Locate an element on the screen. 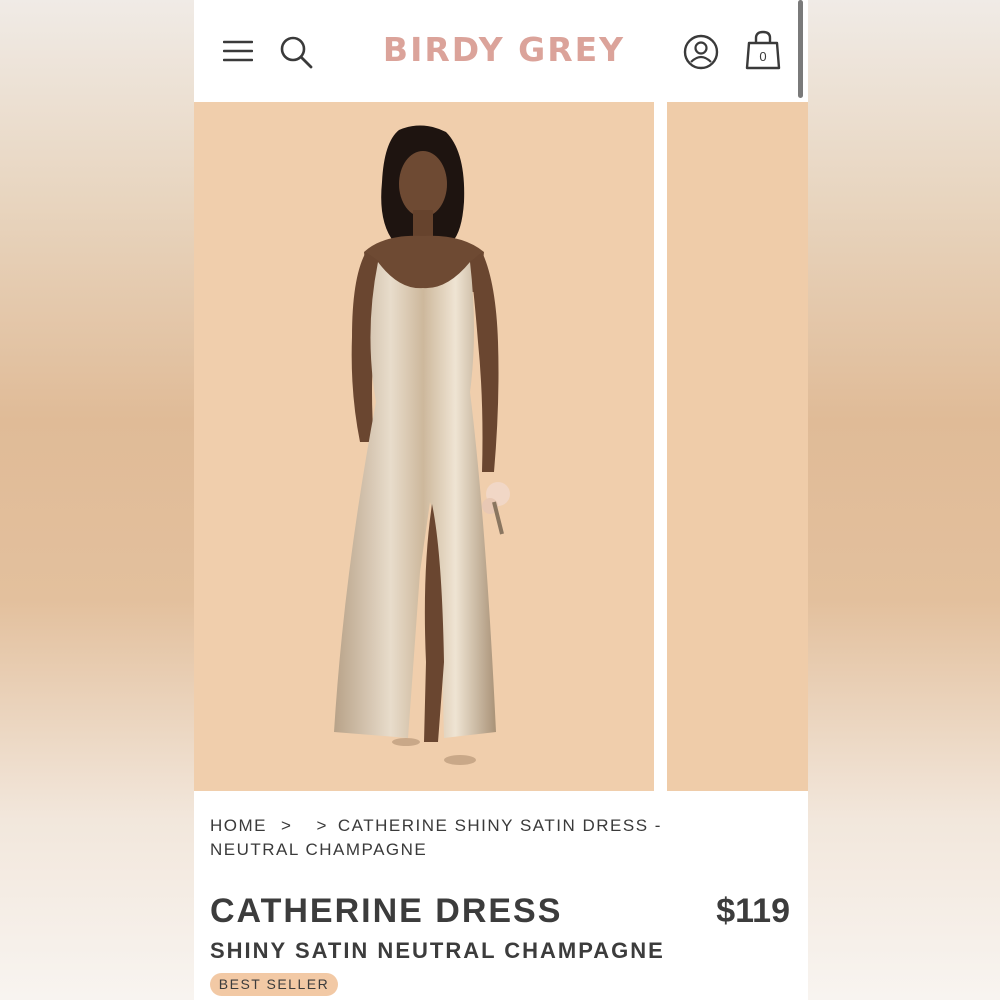 The image size is (1000, 1000). breadcrumb-home: HOME is located at coordinates (238, 825).